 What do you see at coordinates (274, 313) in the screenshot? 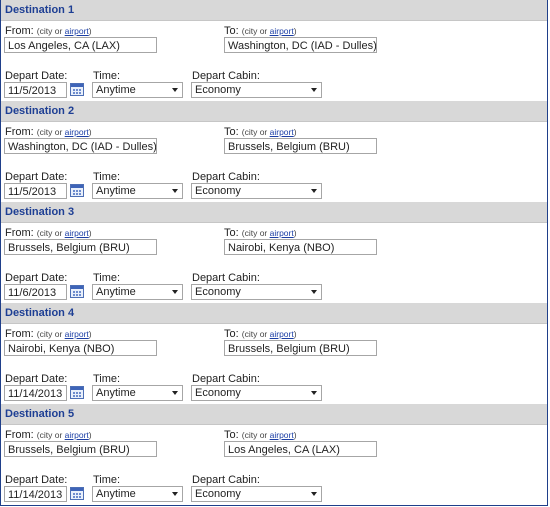
I see `destination-header: Destination 4` at bounding box center [274, 313].